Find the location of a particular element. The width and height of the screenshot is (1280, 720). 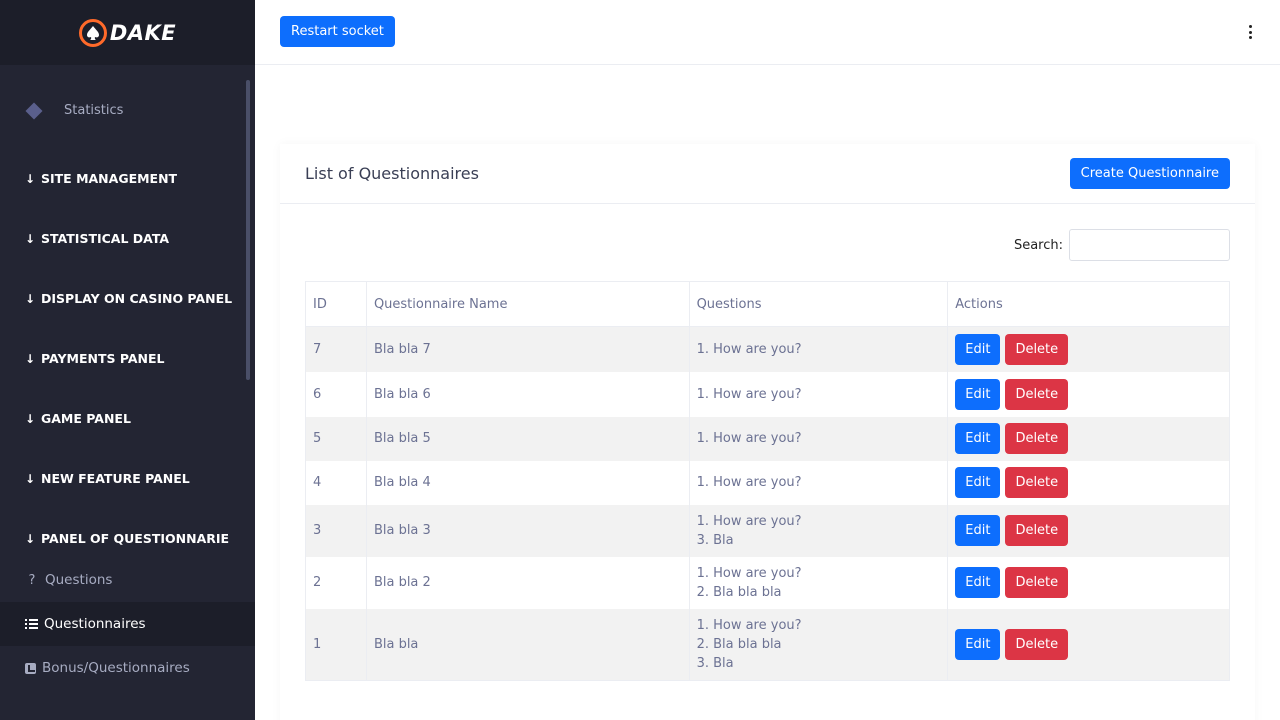

table-row: 5 Bla bla 5 1. How are you? Edit Delete is located at coordinates (767, 438).